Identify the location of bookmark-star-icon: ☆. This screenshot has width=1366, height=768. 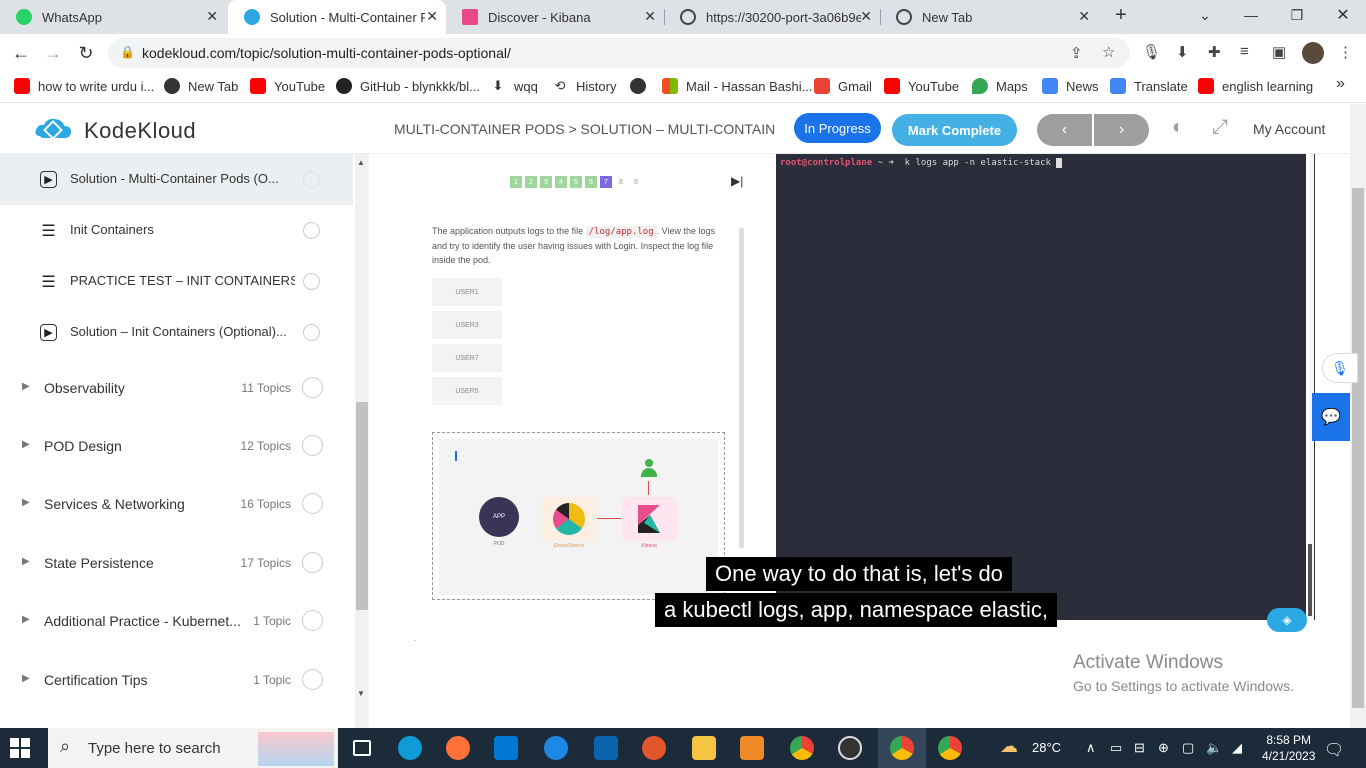
(1108, 52).